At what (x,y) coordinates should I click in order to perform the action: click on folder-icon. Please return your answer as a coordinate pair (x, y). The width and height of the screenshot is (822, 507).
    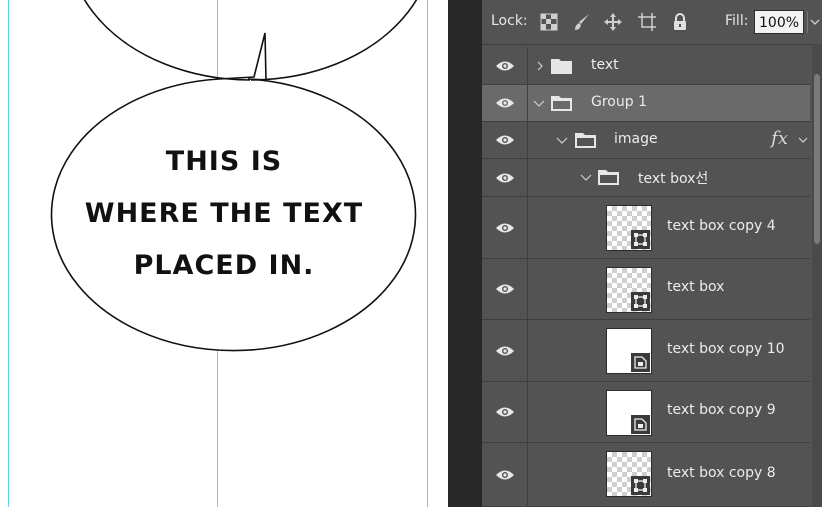
    Looking at the image, I should click on (561, 66).